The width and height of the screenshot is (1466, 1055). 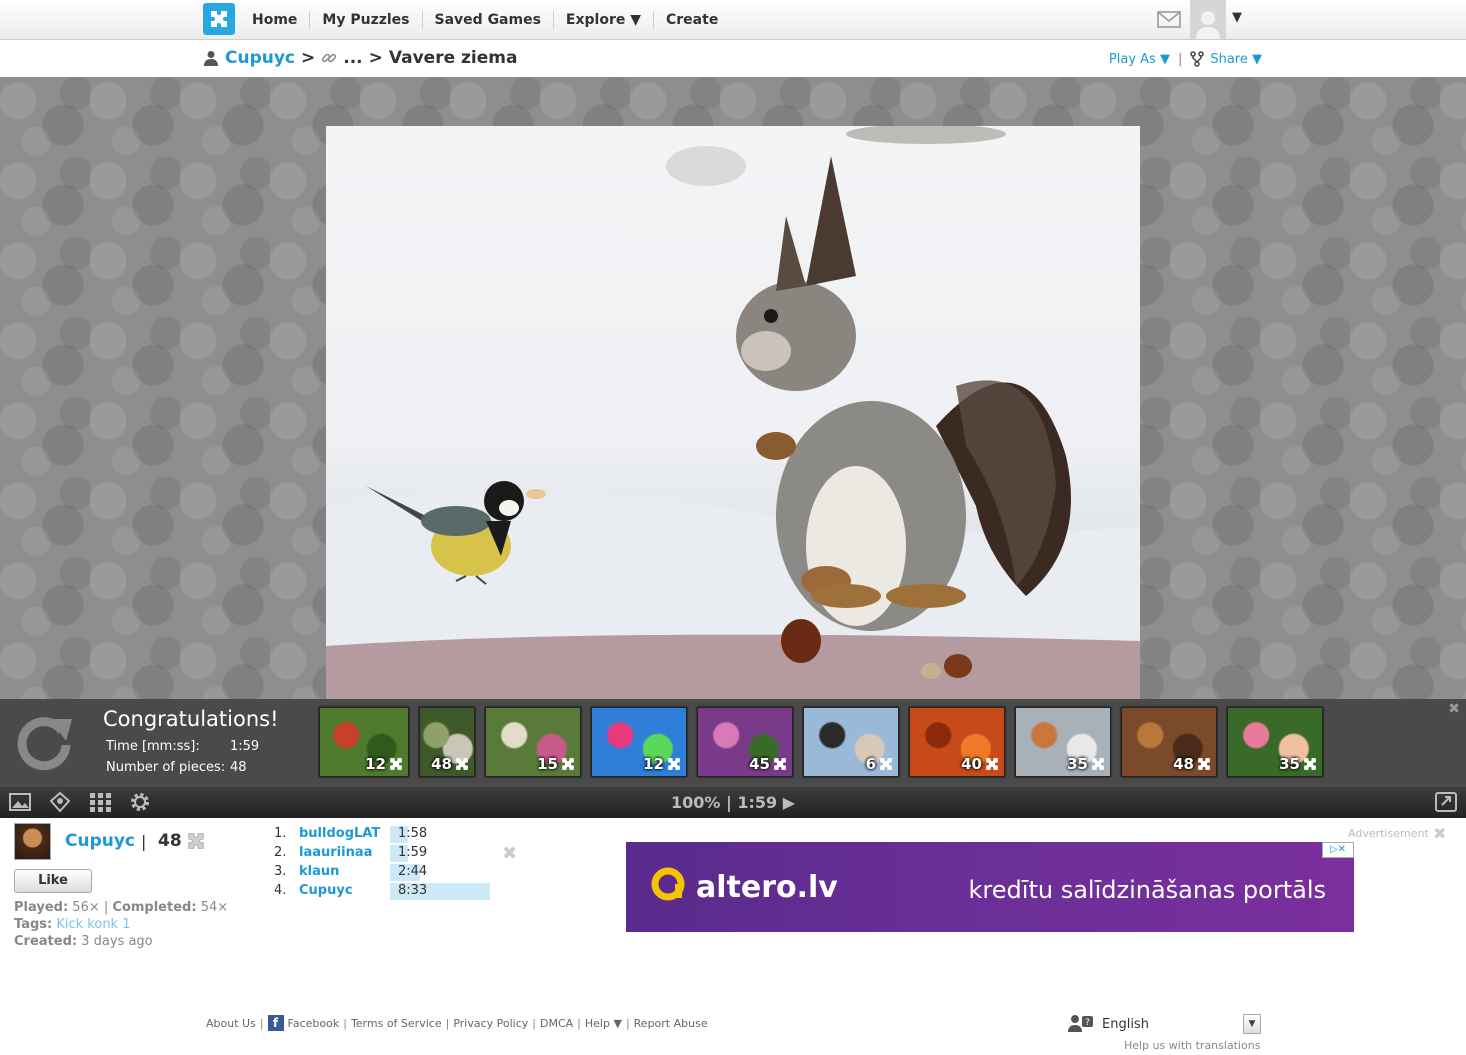 I want to click on time-label: Time [mm:ss]:, so click(x=153, y=746).